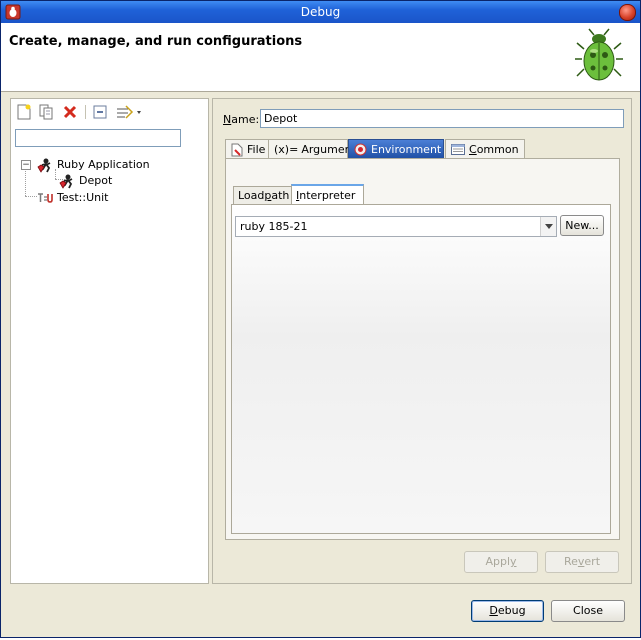 The height and width of the screenshot is (640, 641). I want to click on interpreter-select: ruby 185-21, so click(396, 226).